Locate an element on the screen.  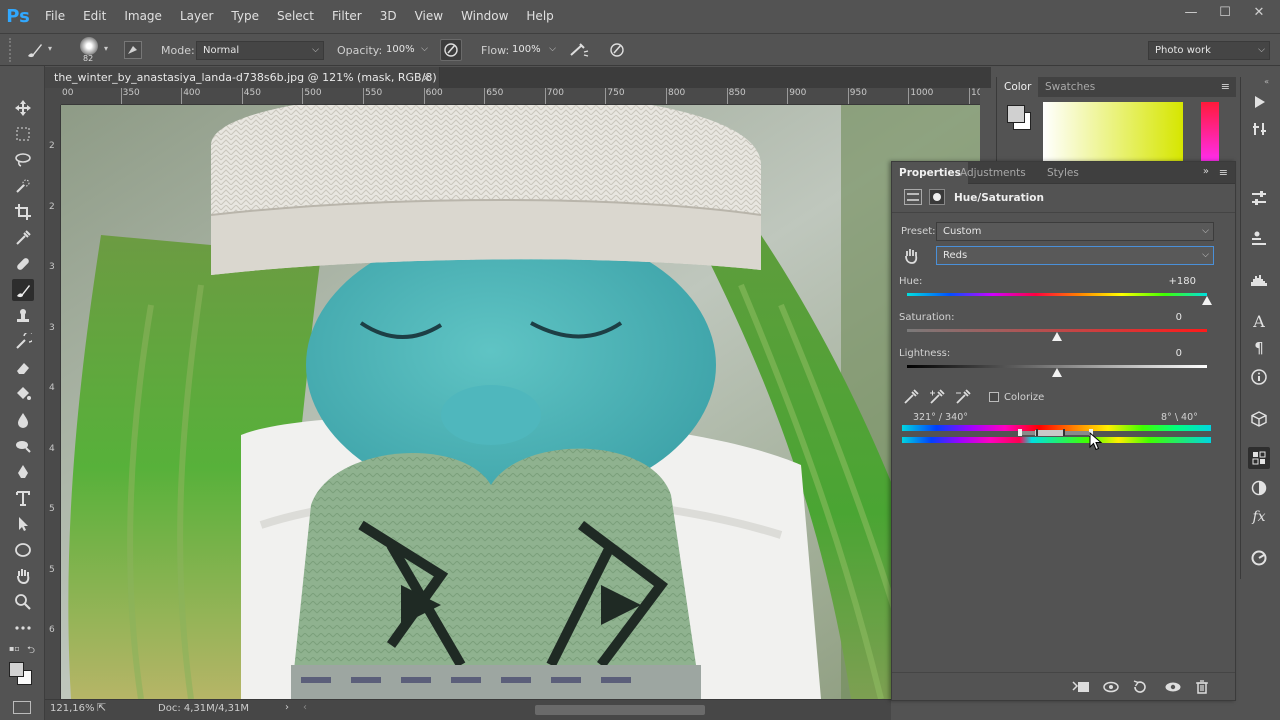
menu-select: Select is located at coordinates (295, 16).